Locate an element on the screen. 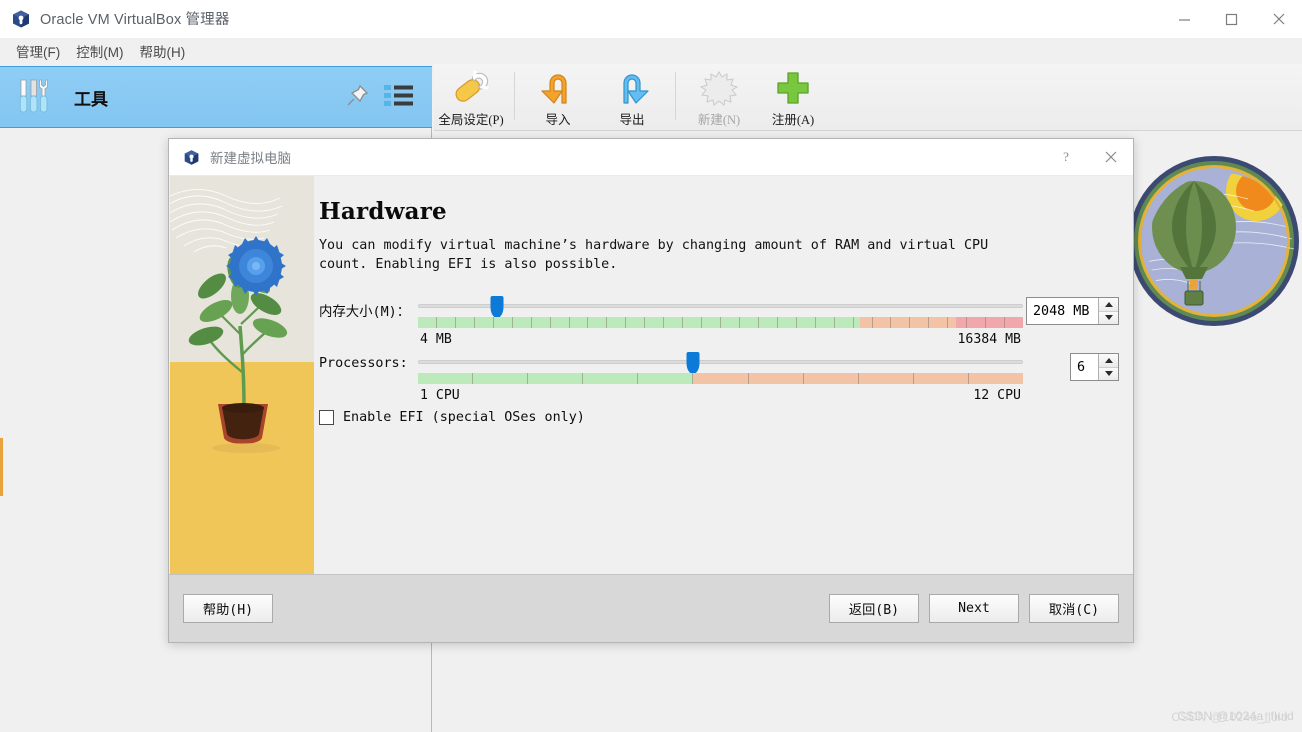 The width and height of the screenshot is (1302, 732). toolbar-button-new: 新建(N) is located at coordinates (719, 97).